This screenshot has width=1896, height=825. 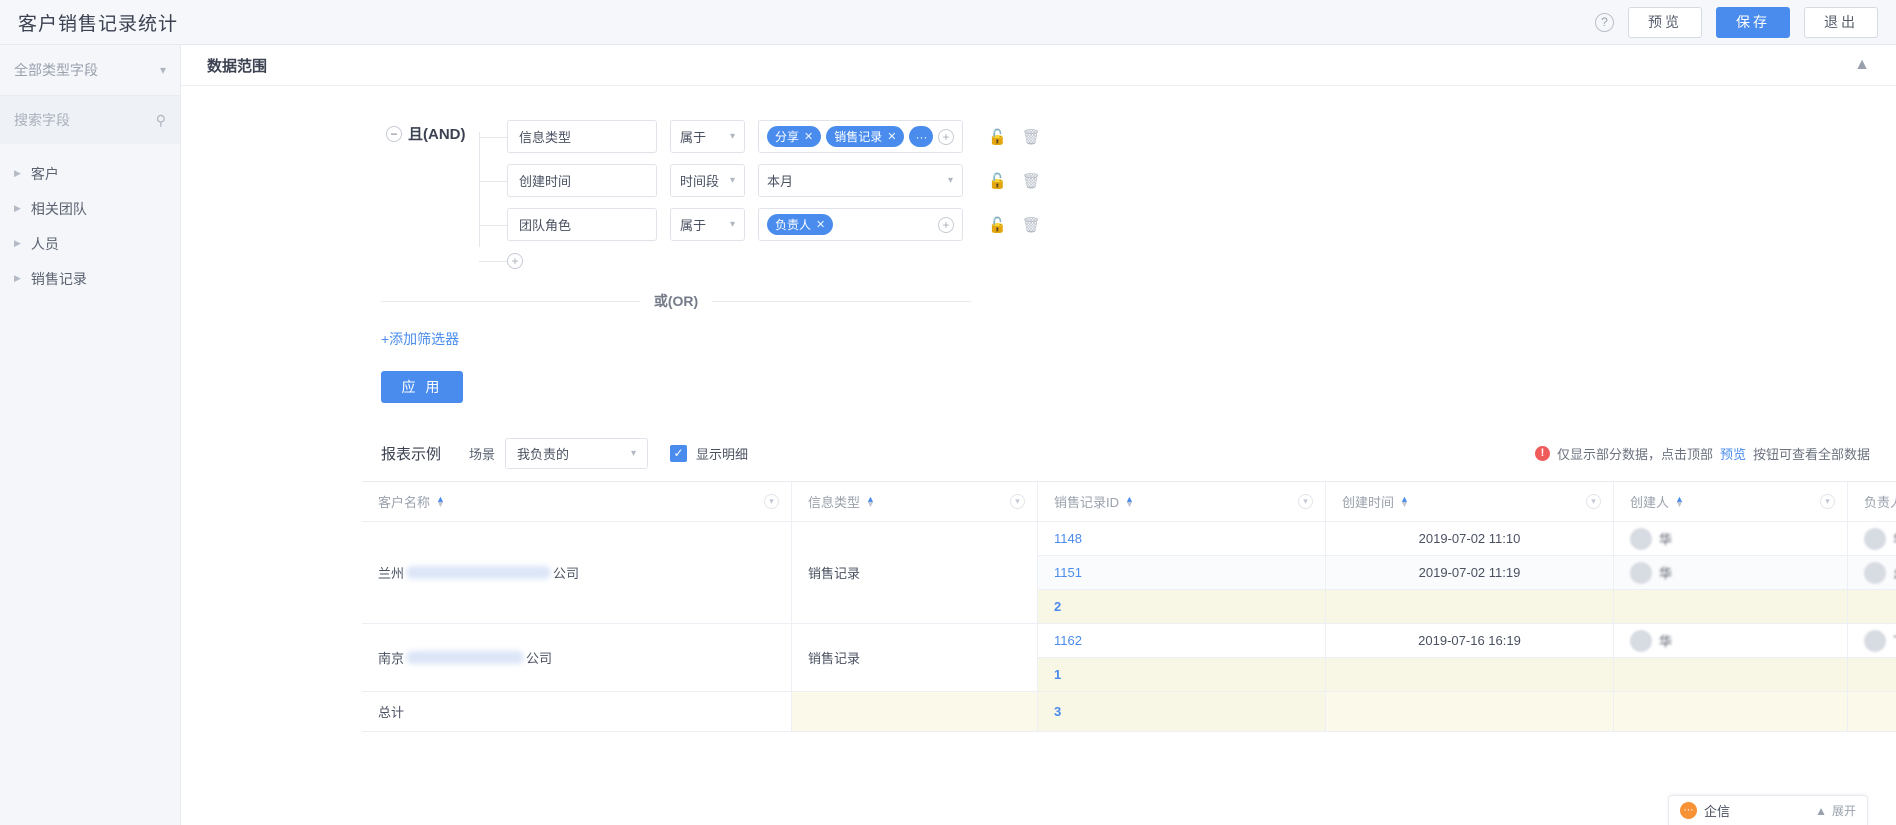 What do you see at coordinates (921, 136) in the screenshot?
I see `value-tag-overflow: ···` at bounding box center [921, 136].